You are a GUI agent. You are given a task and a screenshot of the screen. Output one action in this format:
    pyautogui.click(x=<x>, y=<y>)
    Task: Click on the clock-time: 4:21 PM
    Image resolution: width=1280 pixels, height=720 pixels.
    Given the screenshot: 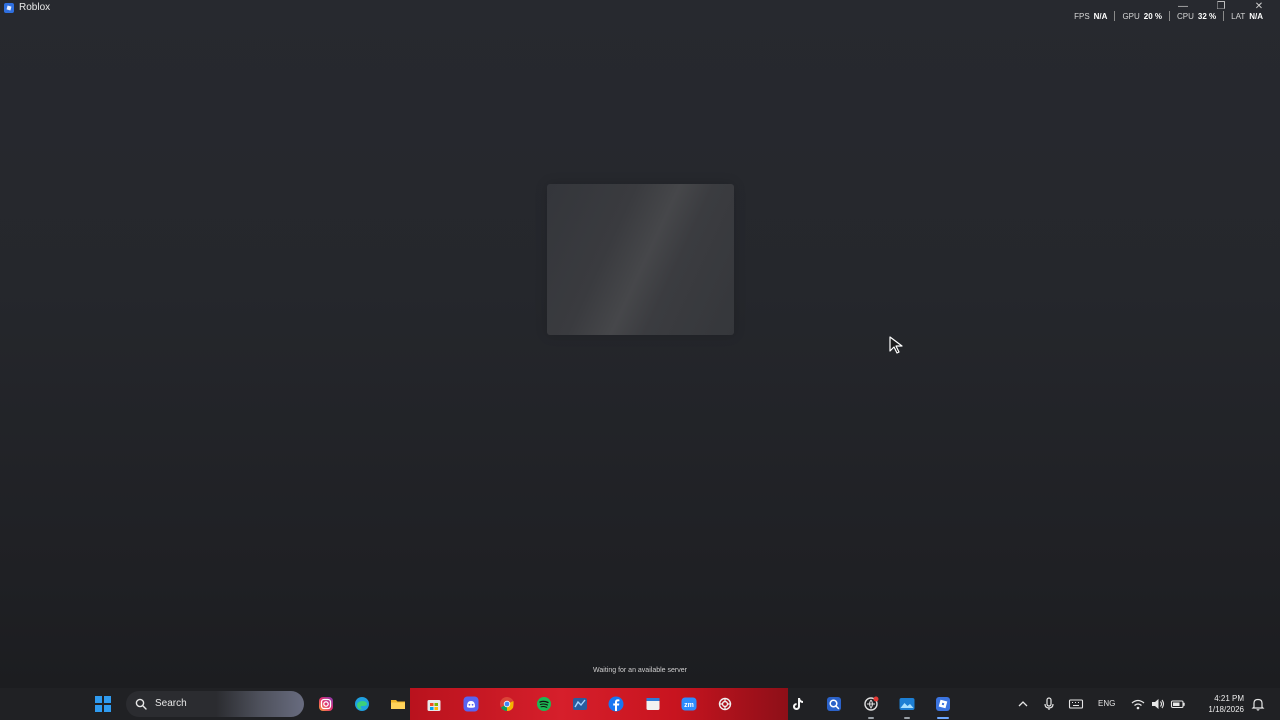 What is the action you would take?
    pyautogui.click(x=1229, y=698)
    